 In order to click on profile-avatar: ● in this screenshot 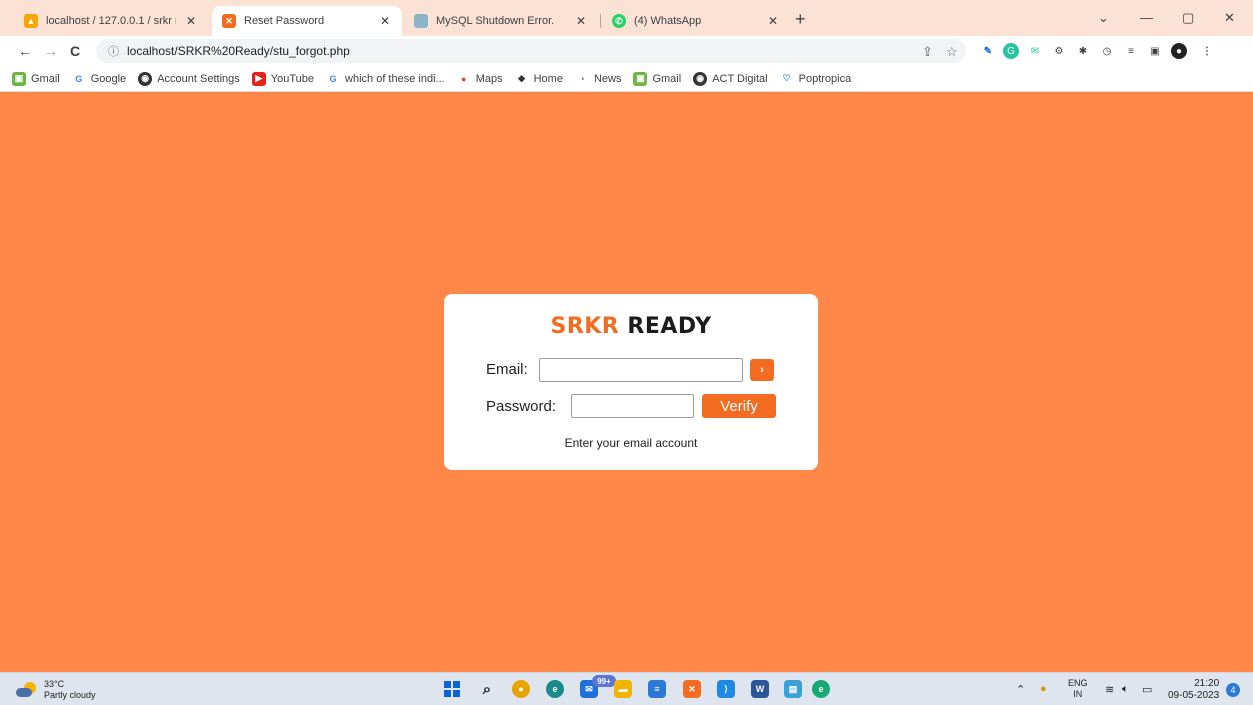, I will do `click(1179, 51)`.